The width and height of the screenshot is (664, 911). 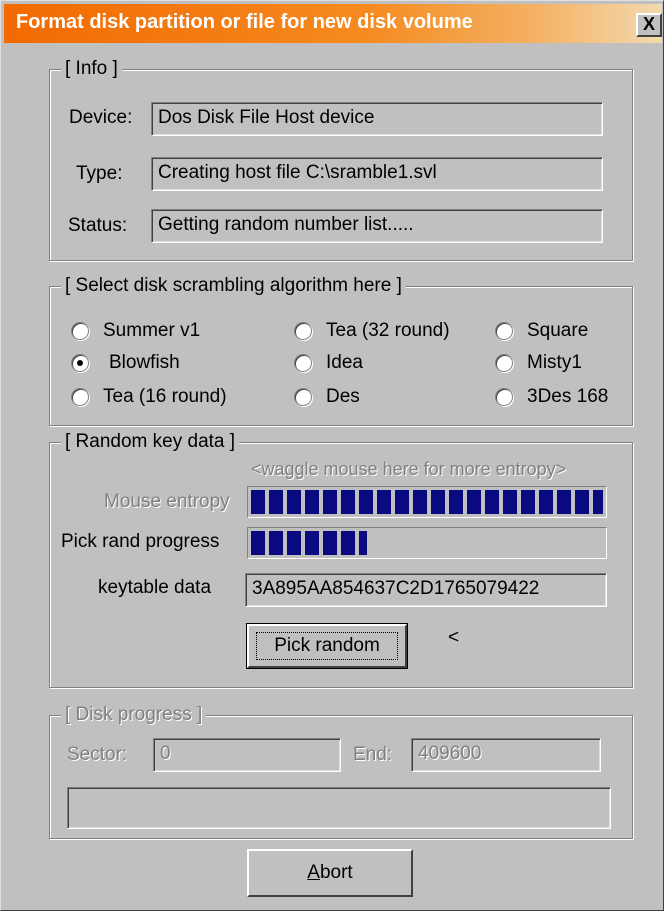 I want to click on mouse-entropy-progress, so click(x=427, y=502).